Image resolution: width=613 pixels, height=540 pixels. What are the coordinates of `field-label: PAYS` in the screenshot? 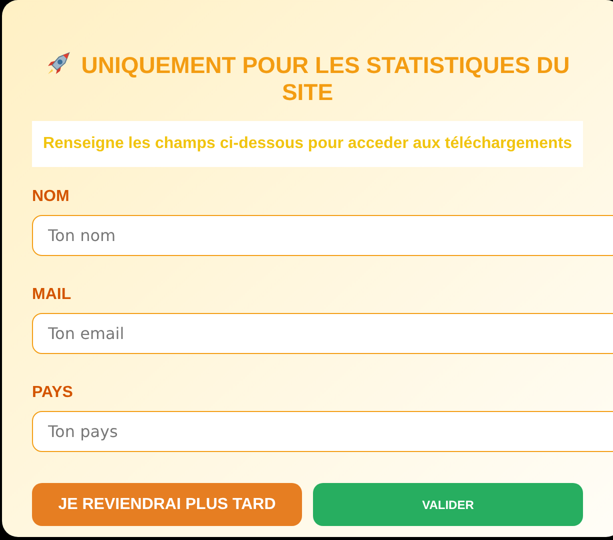 It's located at (53, 392).